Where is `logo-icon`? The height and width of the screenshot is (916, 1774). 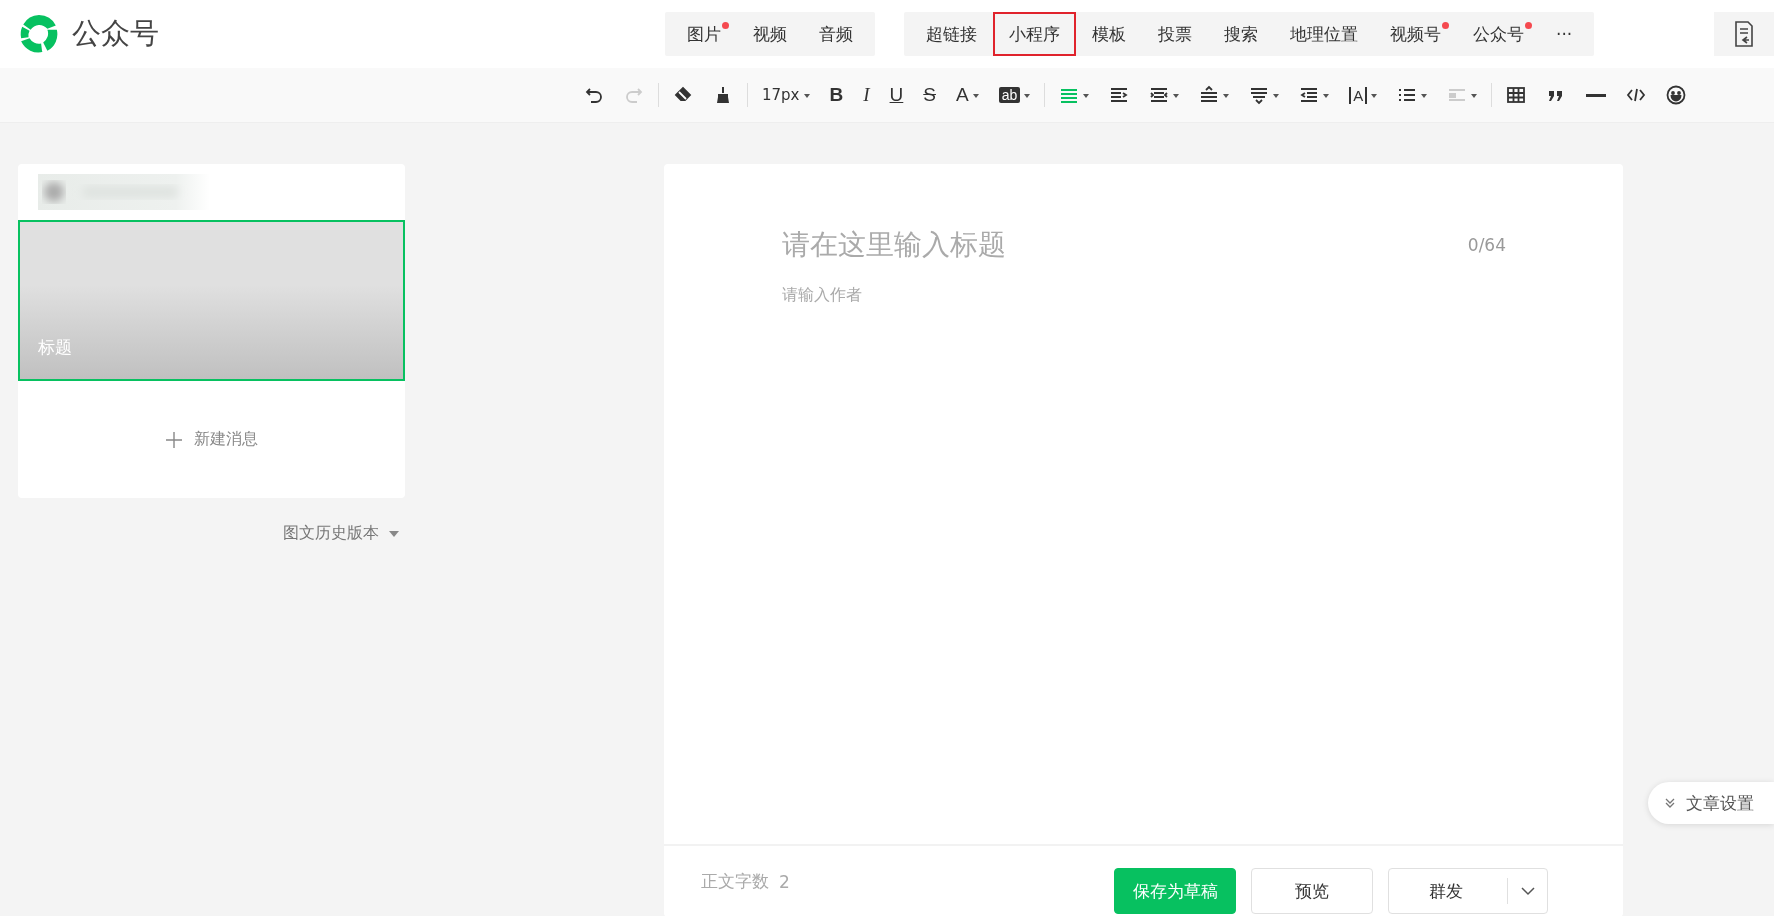
logo-icon is located at coordinates (39, 34).